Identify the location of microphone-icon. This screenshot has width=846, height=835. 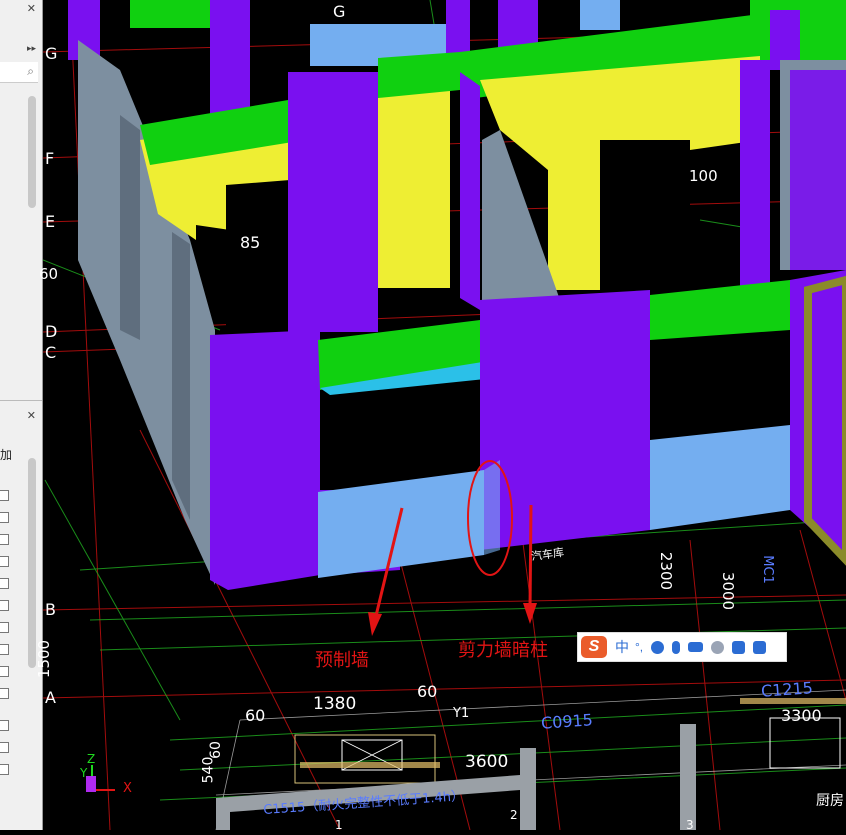
(676, 647).